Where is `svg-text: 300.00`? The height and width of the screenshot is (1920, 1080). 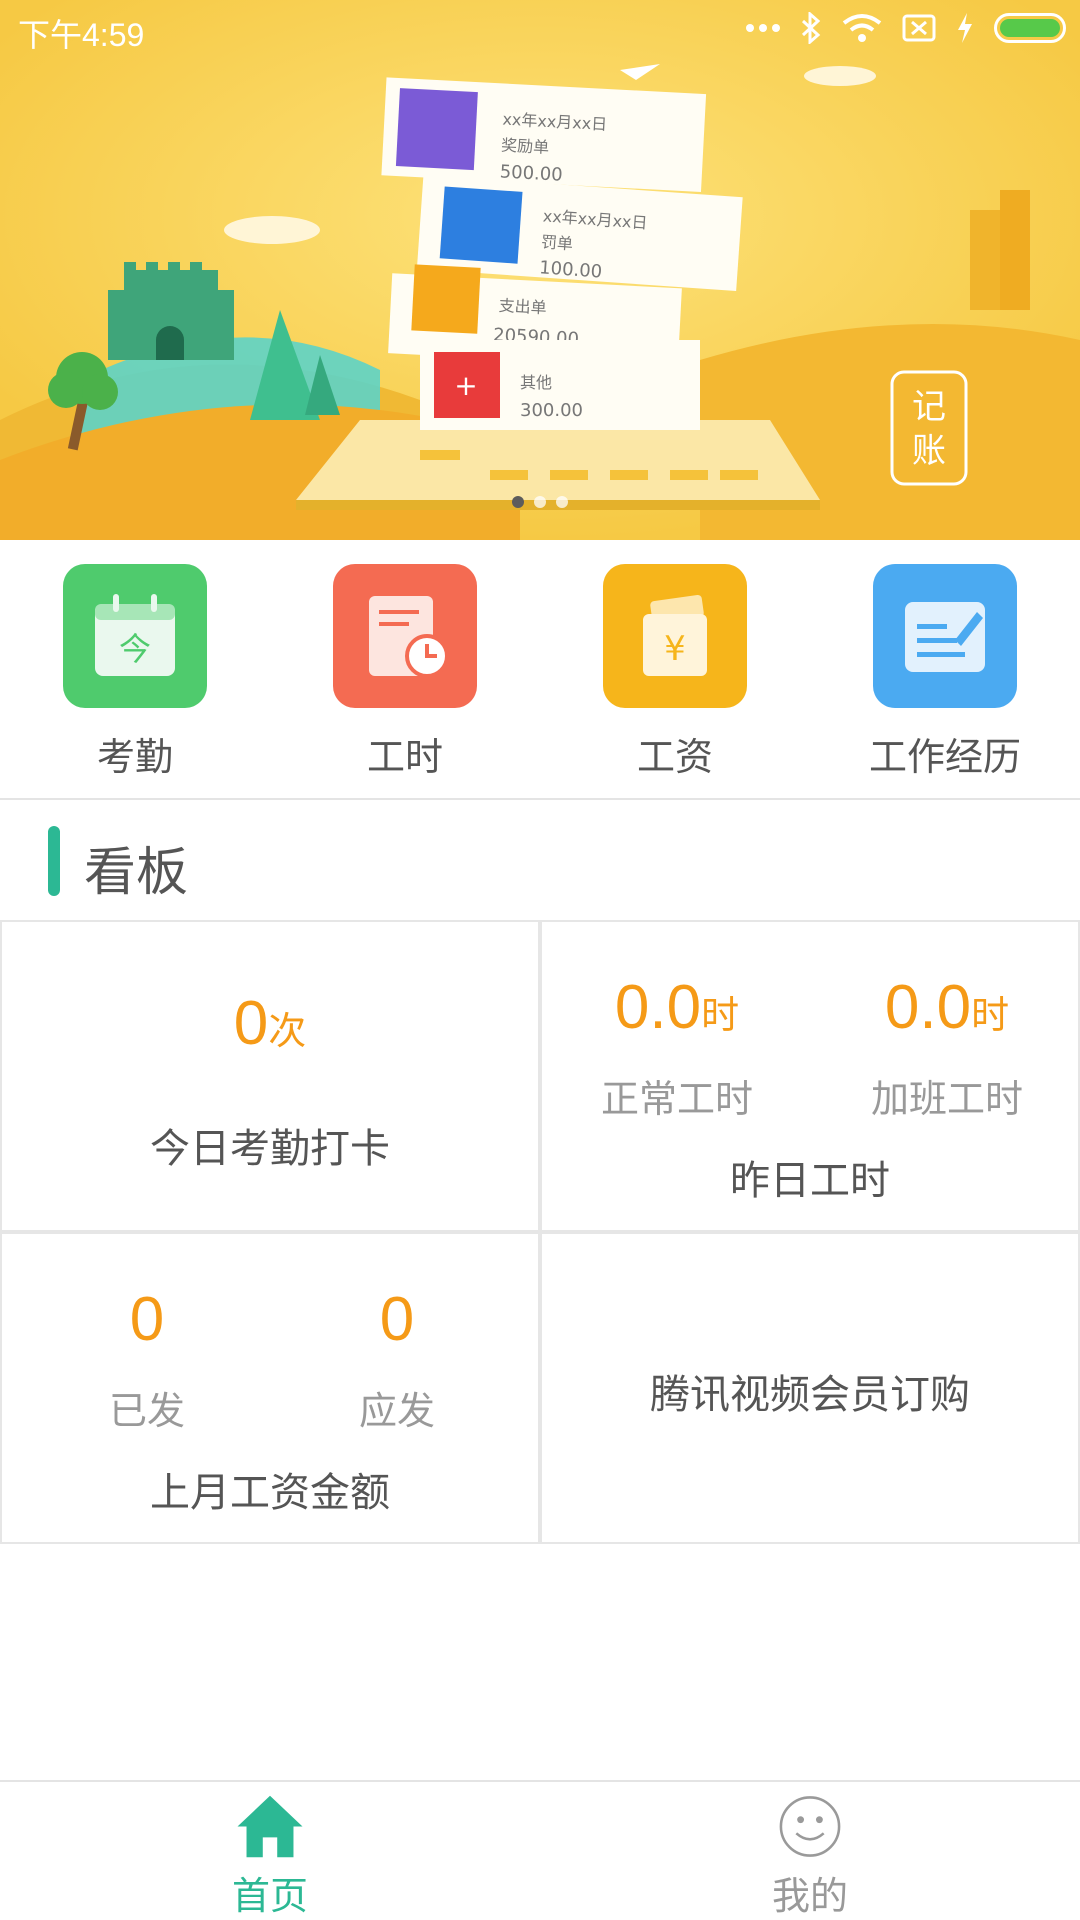
svg-text: 300.00 is located at coordinates (551, 410).